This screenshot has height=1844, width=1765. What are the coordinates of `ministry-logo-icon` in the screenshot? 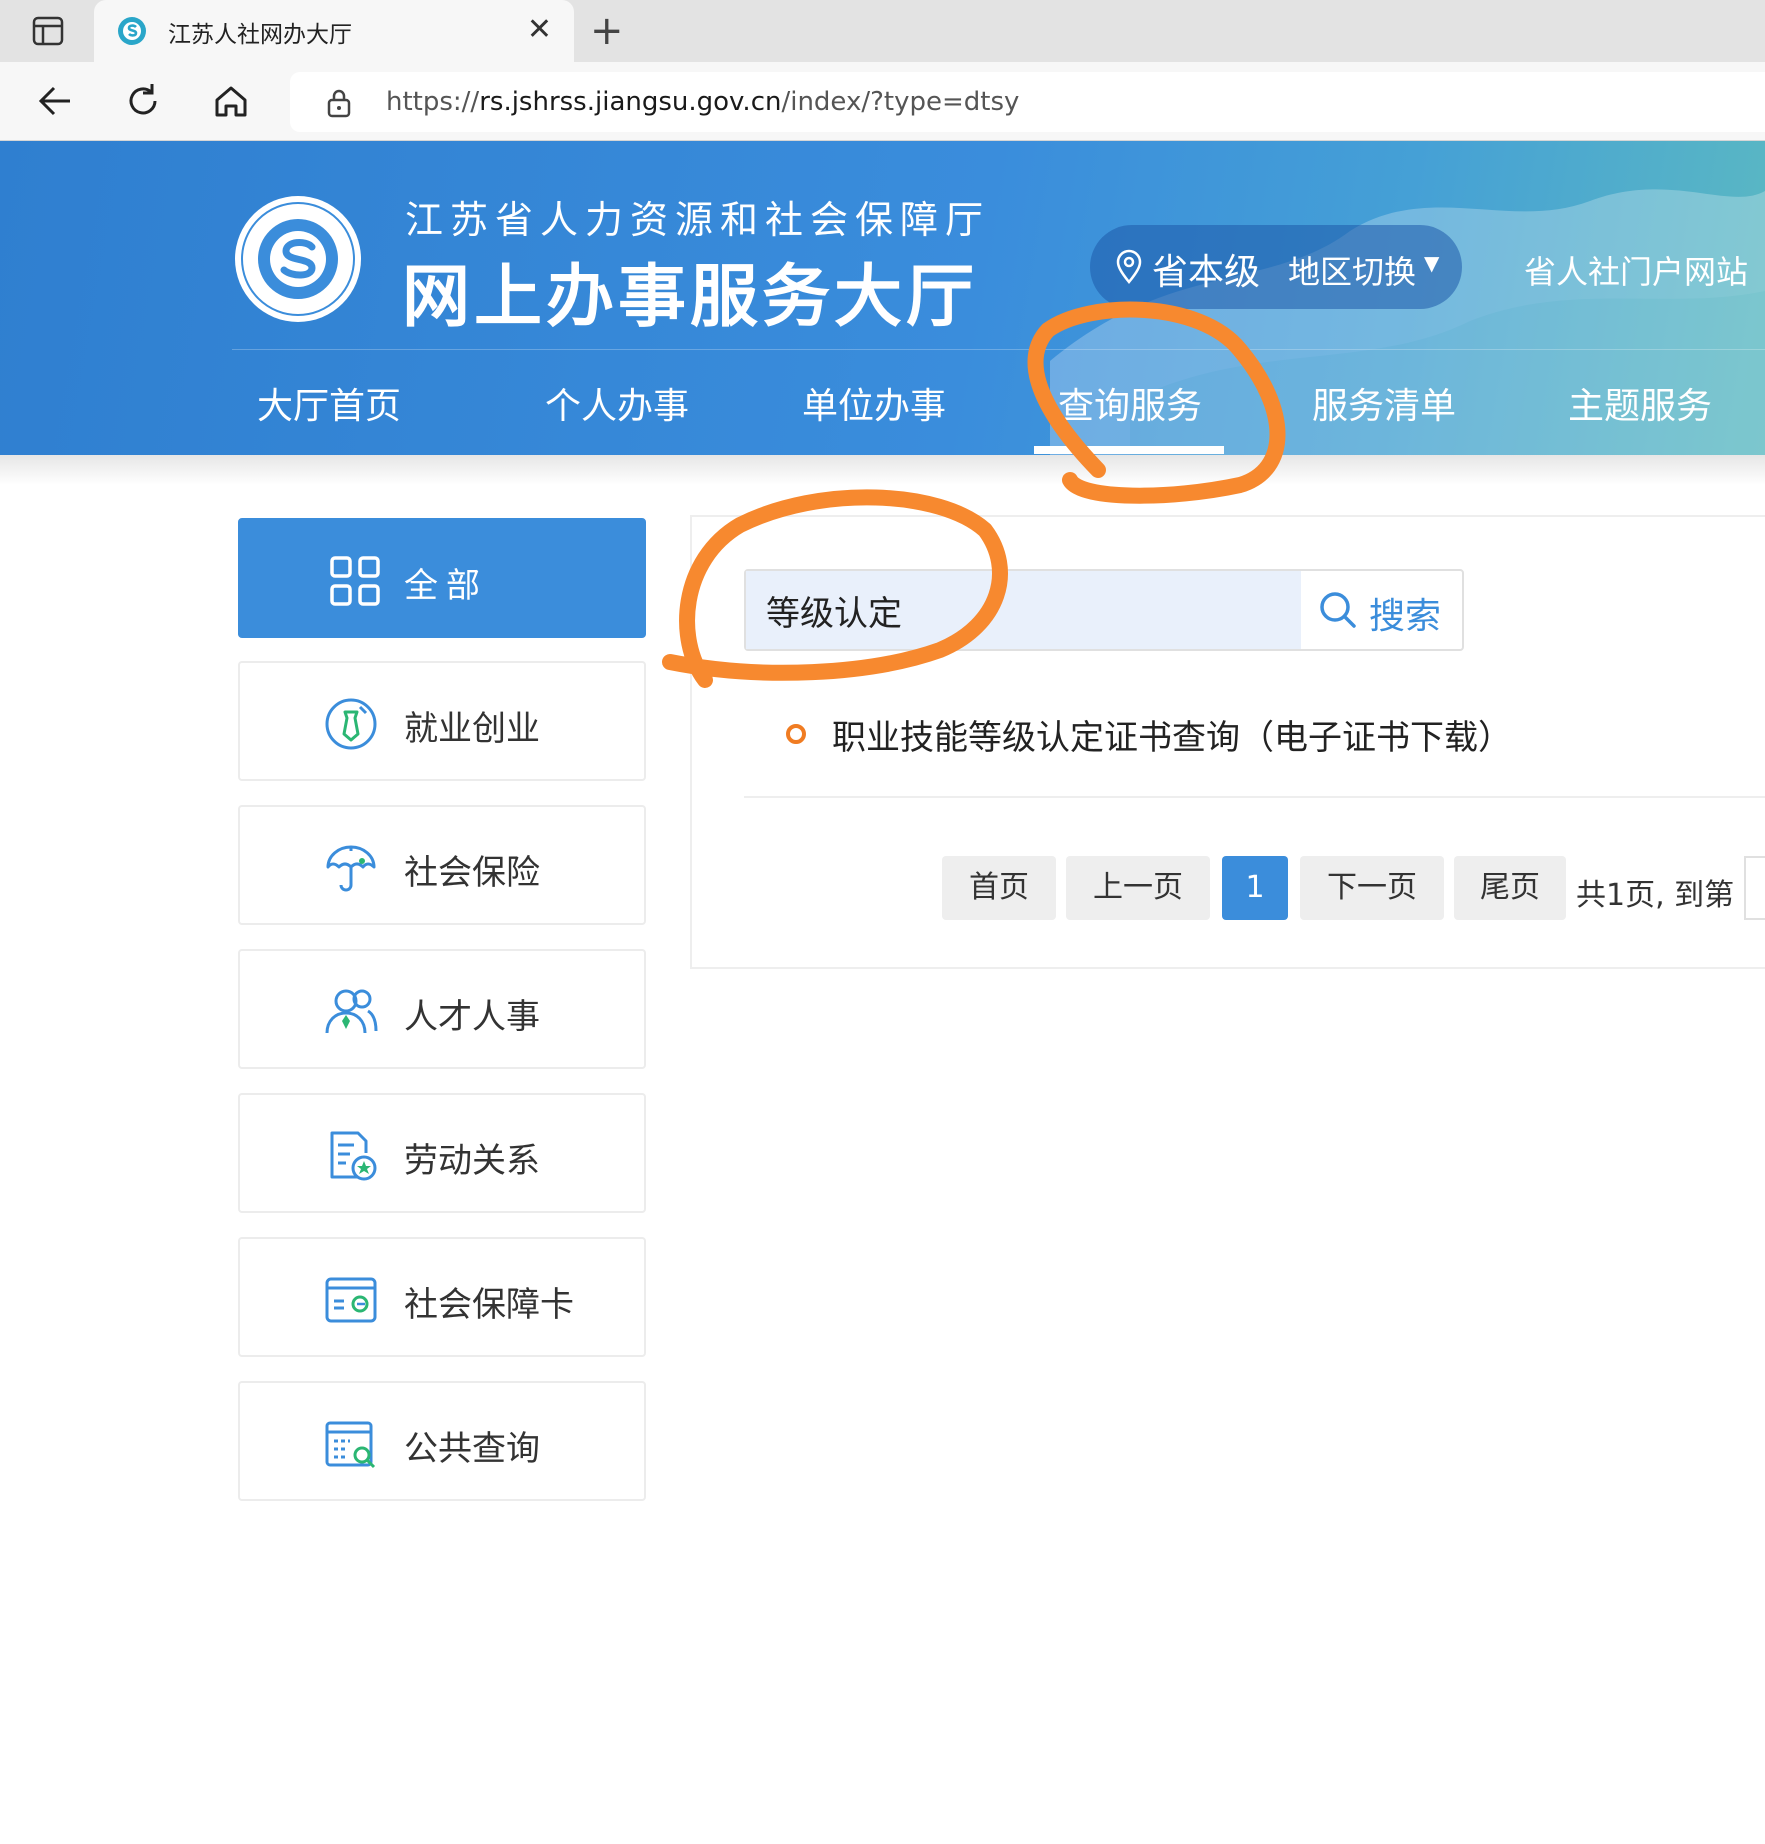 It's located at (298, 259).